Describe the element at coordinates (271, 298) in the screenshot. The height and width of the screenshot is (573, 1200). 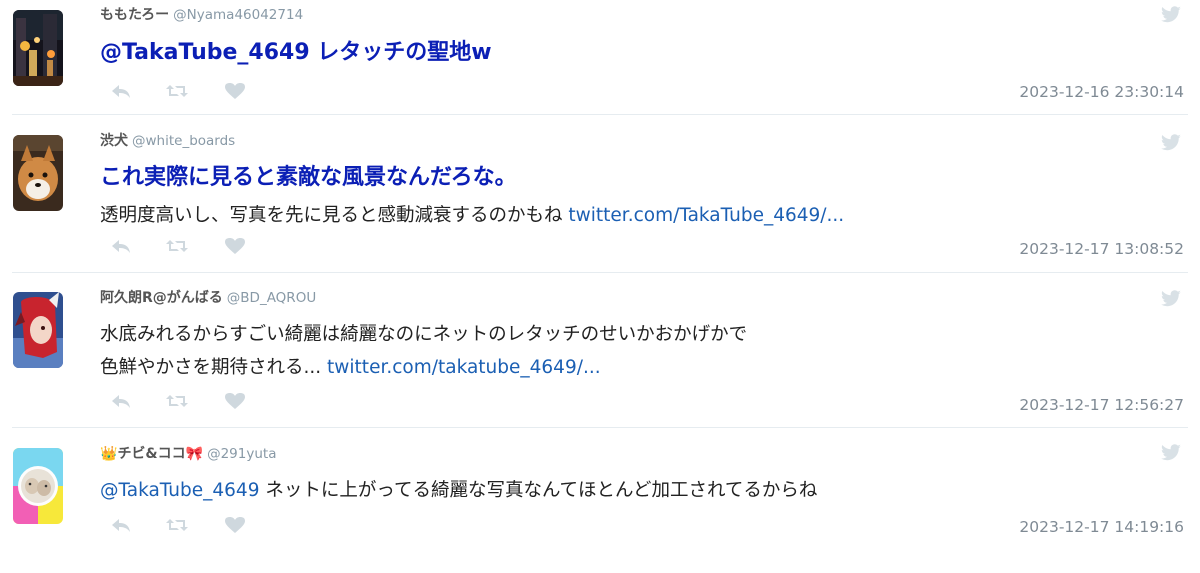
I see `user-handle: @BD_AQROU` at that location.